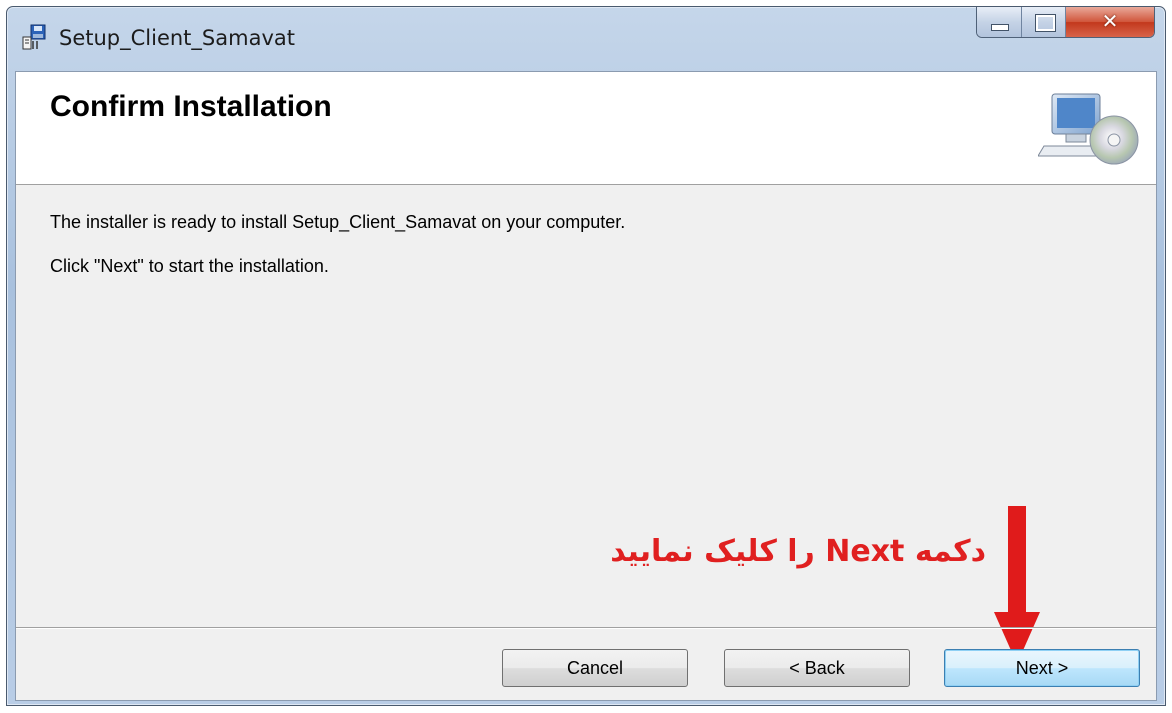 The width and height of the screenshot is (1172, 713). What do you see at coordinates (191, 106) in the screenshot?
I see `page-title: Confirm Installation` at bounding box center [191, 106].